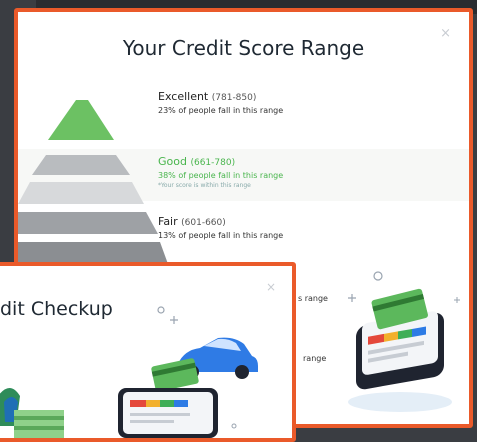 Image resolution: width=477 pixels, height=442 pixels. What do you see at coordinates (234, 98) in the screenshot?
I see `range-values: (781-850)` at bounding box center [234, 98].